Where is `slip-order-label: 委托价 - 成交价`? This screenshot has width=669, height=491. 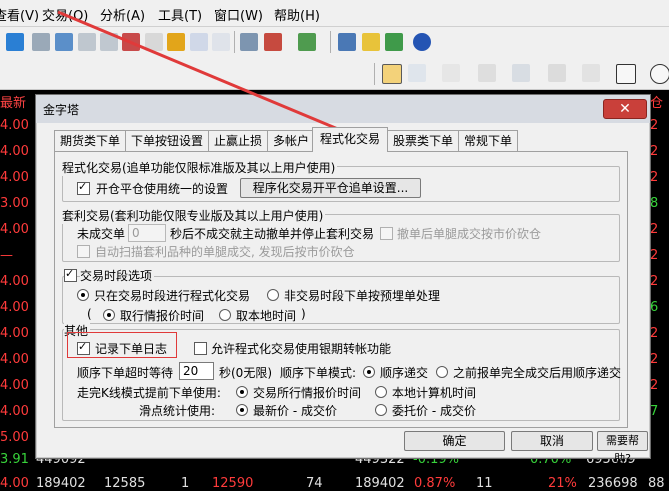
slip-order-label: 委托价 - 成交价 is located at coordinates (434, 411).